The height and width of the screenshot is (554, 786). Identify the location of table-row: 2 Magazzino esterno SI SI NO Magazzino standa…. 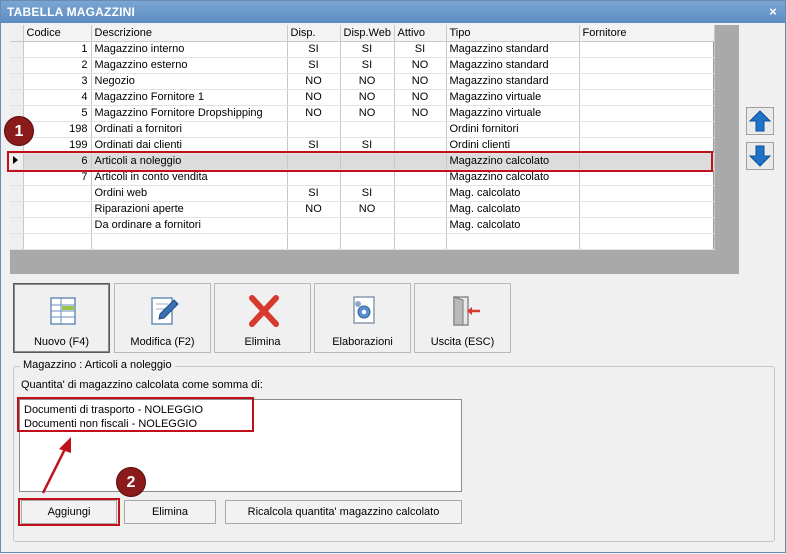
(362, 65).